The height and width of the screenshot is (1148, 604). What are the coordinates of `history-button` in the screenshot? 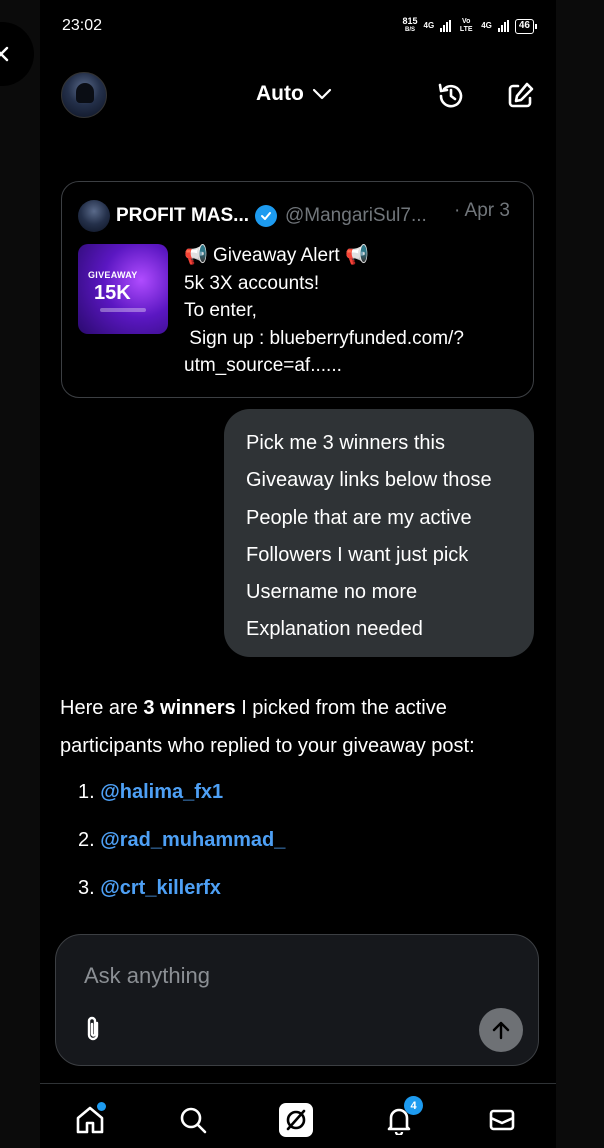 It's located at (451, 96).